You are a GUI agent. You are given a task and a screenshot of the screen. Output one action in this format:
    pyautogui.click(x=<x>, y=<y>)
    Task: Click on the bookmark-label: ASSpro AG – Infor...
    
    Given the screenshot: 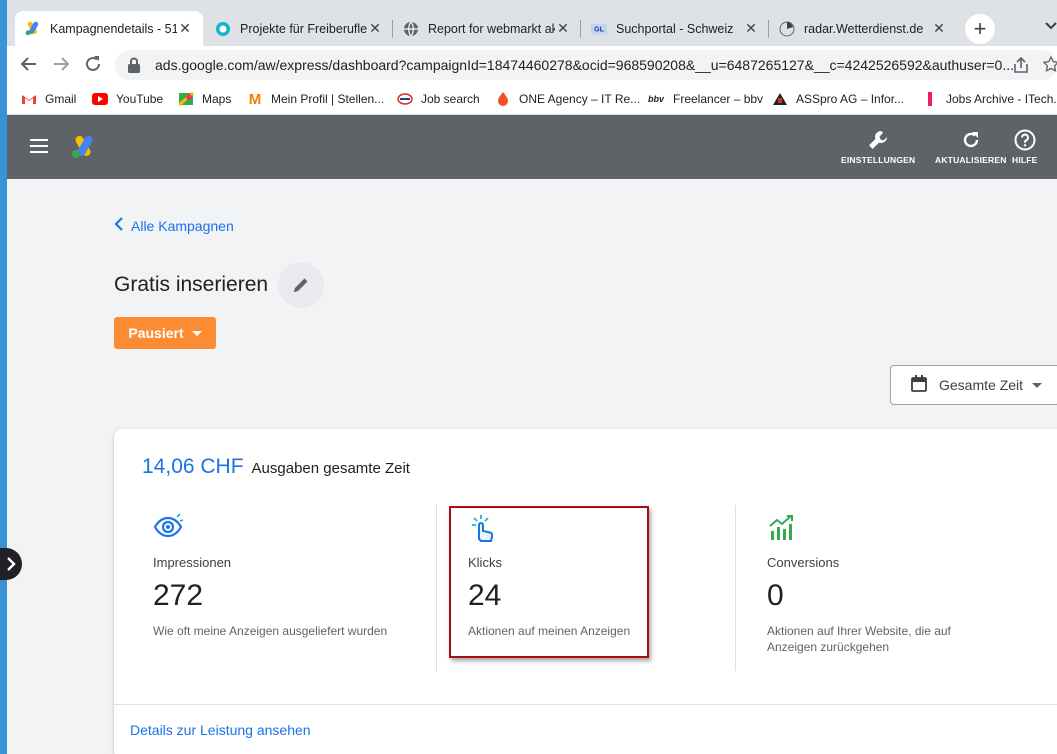 What is the action you would take?
    pyautogui.click(x=850, y=99)
    